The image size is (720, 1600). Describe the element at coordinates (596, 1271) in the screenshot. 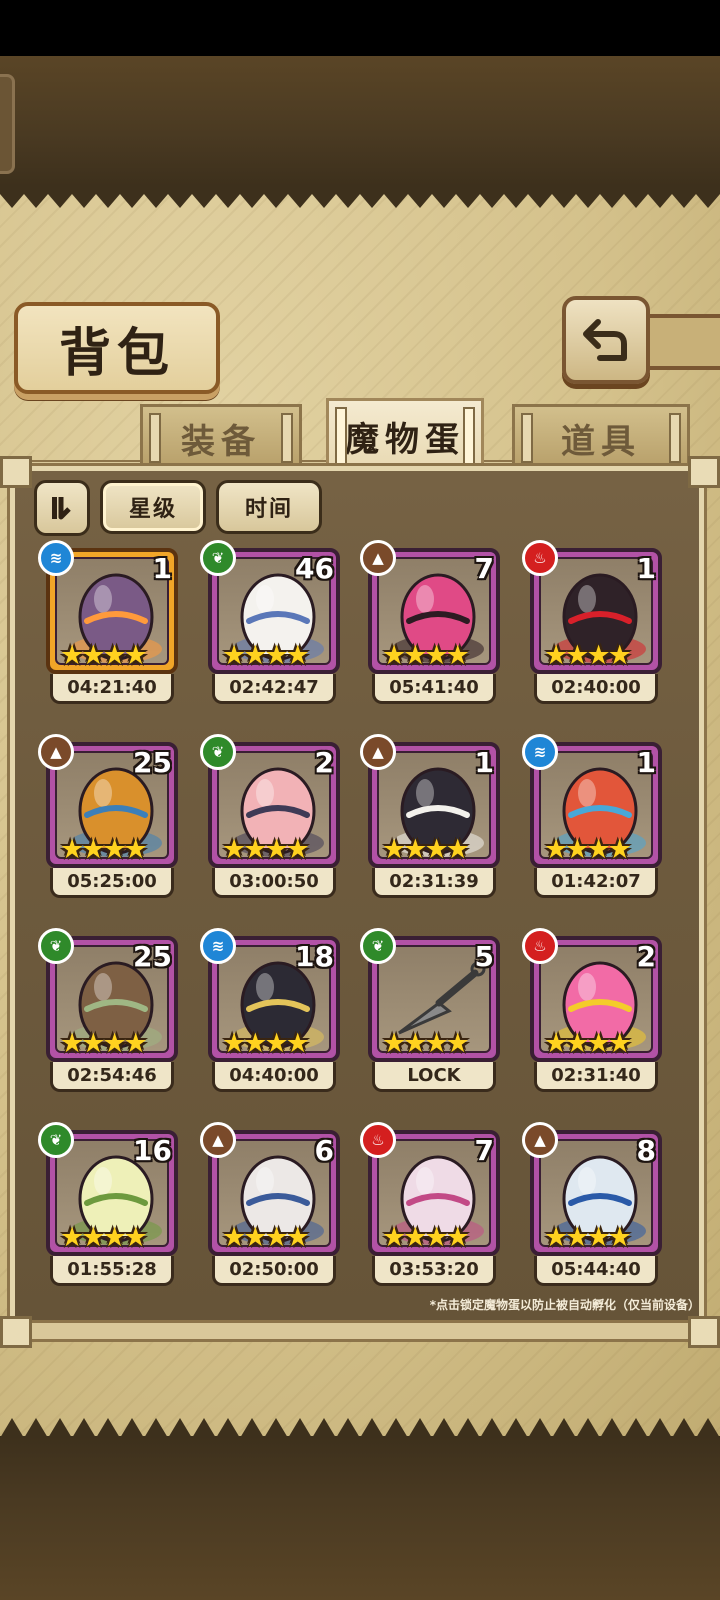

I see `hatch-timer: 05:44:40` at that location.